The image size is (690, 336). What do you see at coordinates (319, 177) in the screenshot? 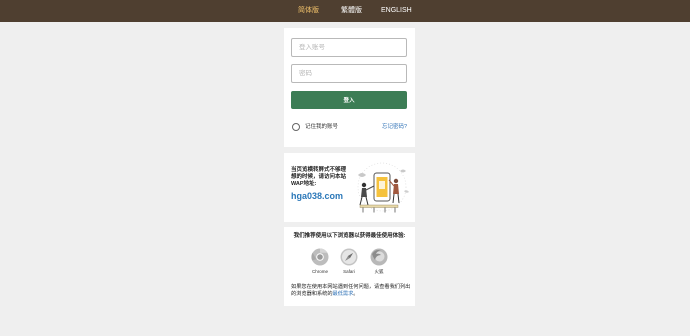
I see `wap-promo-text: 当页览横转屏式不够理想的时候，请访问本站WAP地址:` at bounding box center [319, 177].